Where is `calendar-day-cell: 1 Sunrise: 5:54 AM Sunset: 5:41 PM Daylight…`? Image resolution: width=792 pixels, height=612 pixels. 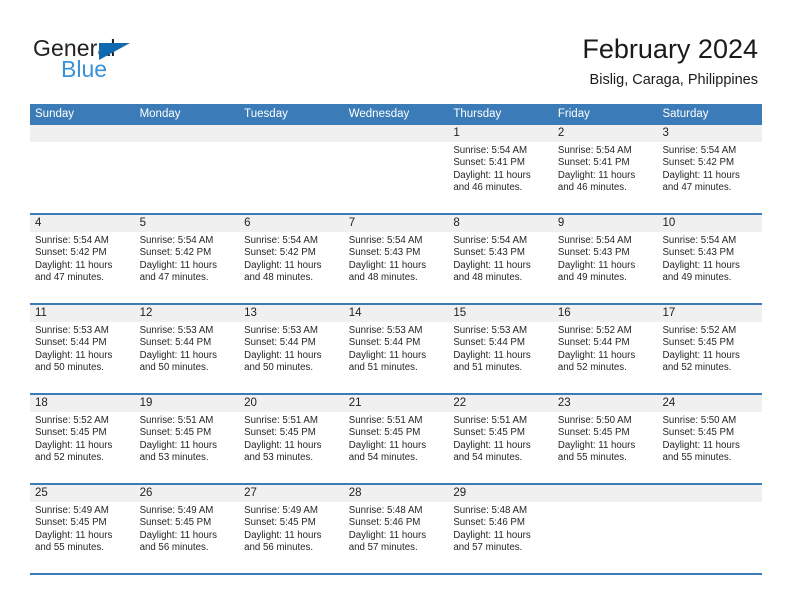
calendar-day-cell: 1 Sunrise: 5:54 AM Sunset: 5:41 PM Daylight… is located at coordinates (500, 169).